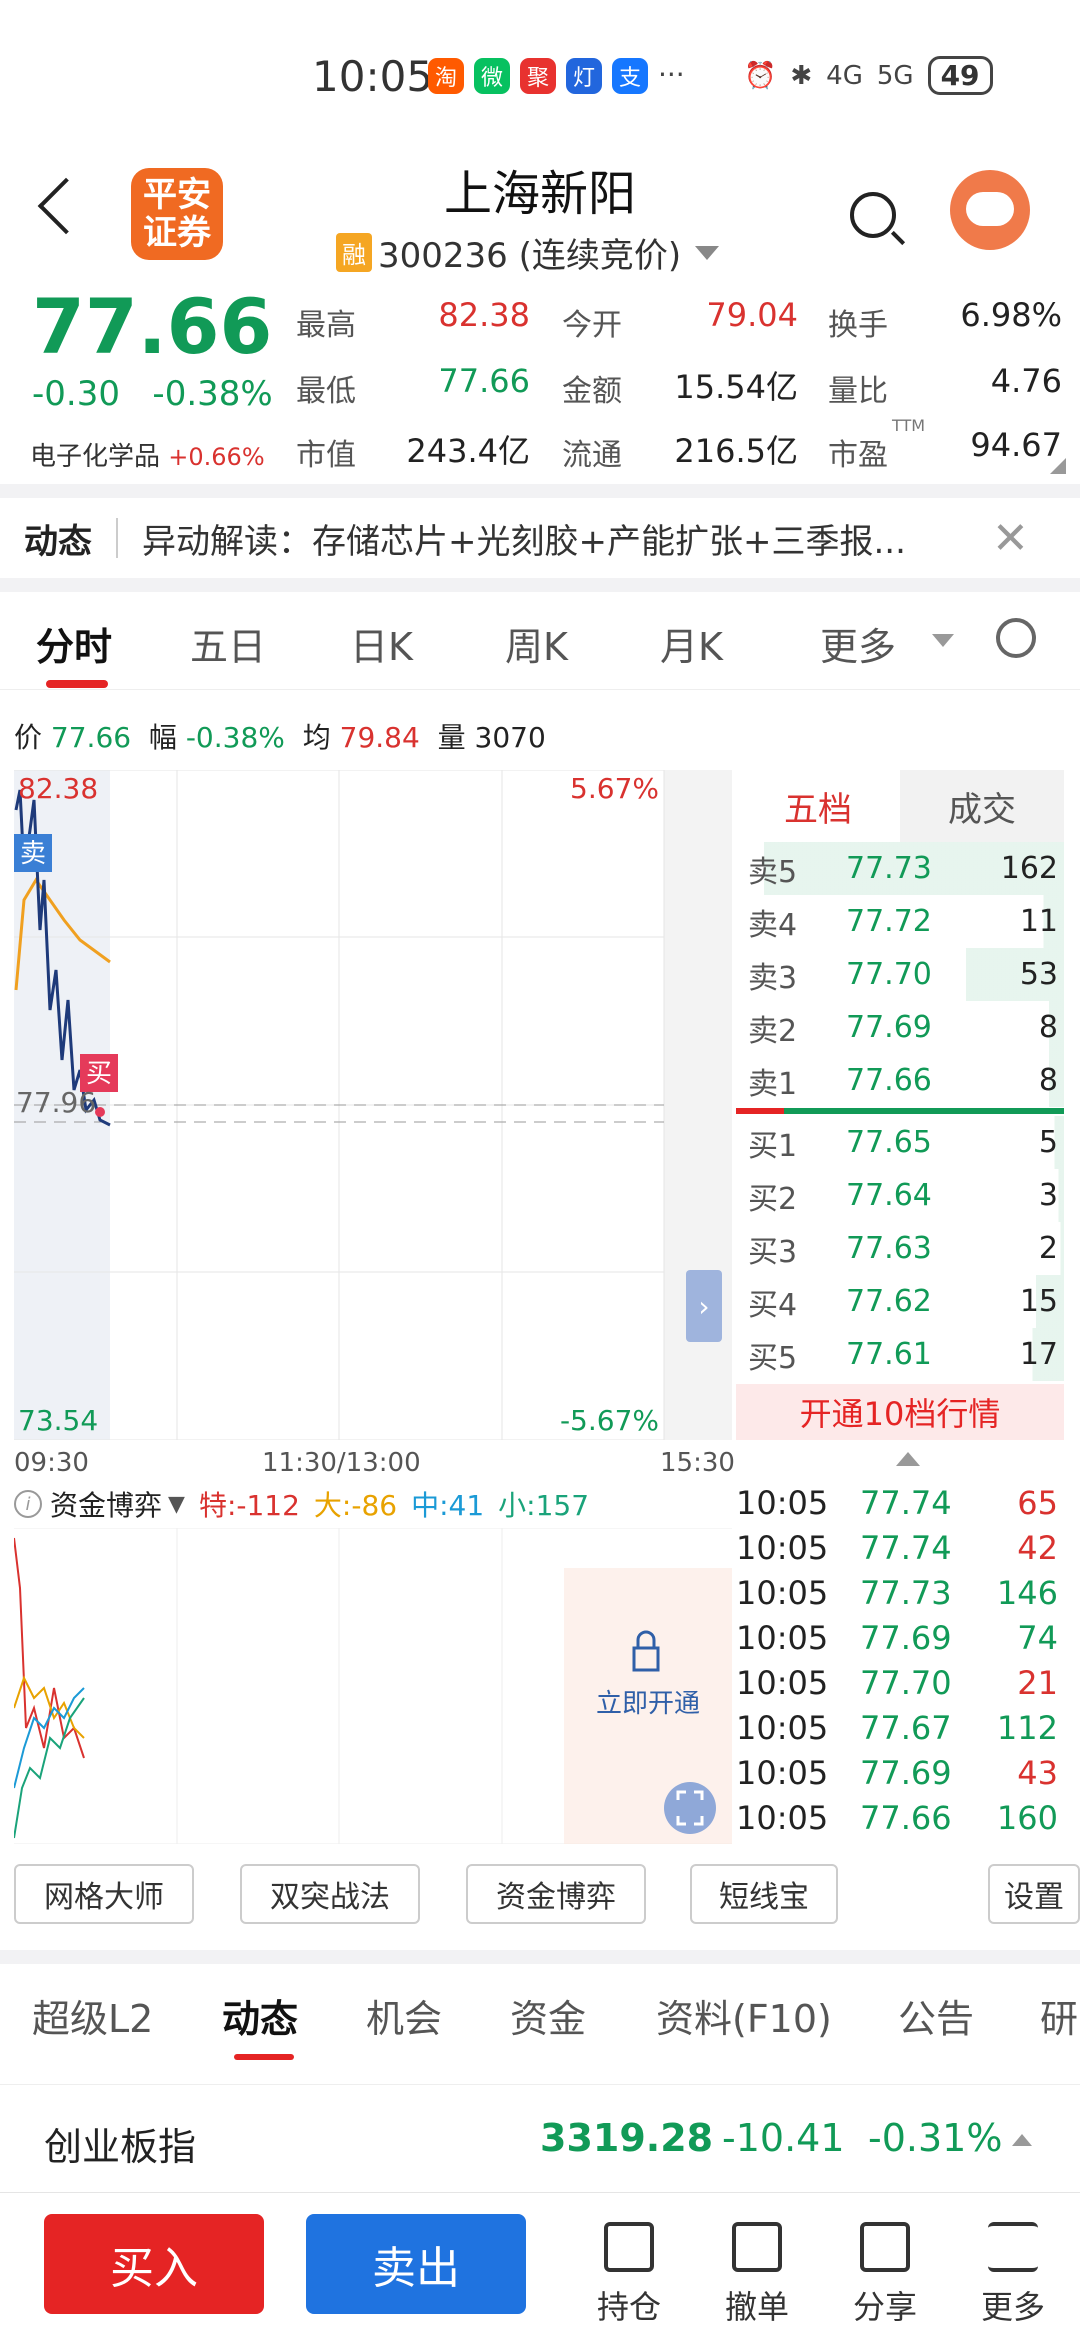  Describe the element at coordinates (1034, 1894) in the screenshot. I see `settings-button: 设置` at that location.